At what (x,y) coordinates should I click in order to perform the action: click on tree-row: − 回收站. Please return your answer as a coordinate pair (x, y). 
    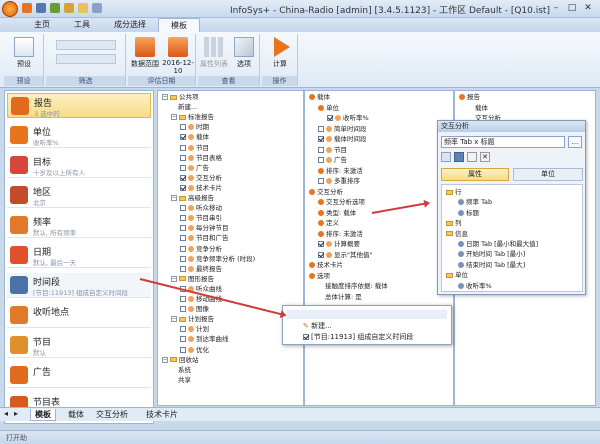
    Looking at the image, I should click on (180, 360).